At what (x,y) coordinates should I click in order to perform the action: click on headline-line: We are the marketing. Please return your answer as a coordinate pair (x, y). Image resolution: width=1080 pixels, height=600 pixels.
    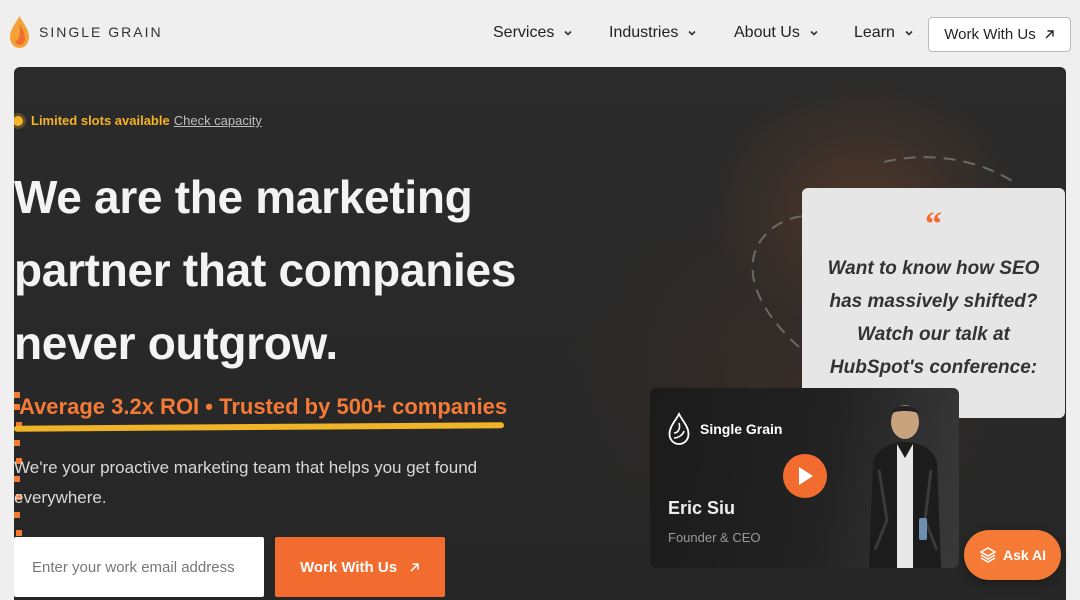
    Looking at the image, I should click on (243, 197).